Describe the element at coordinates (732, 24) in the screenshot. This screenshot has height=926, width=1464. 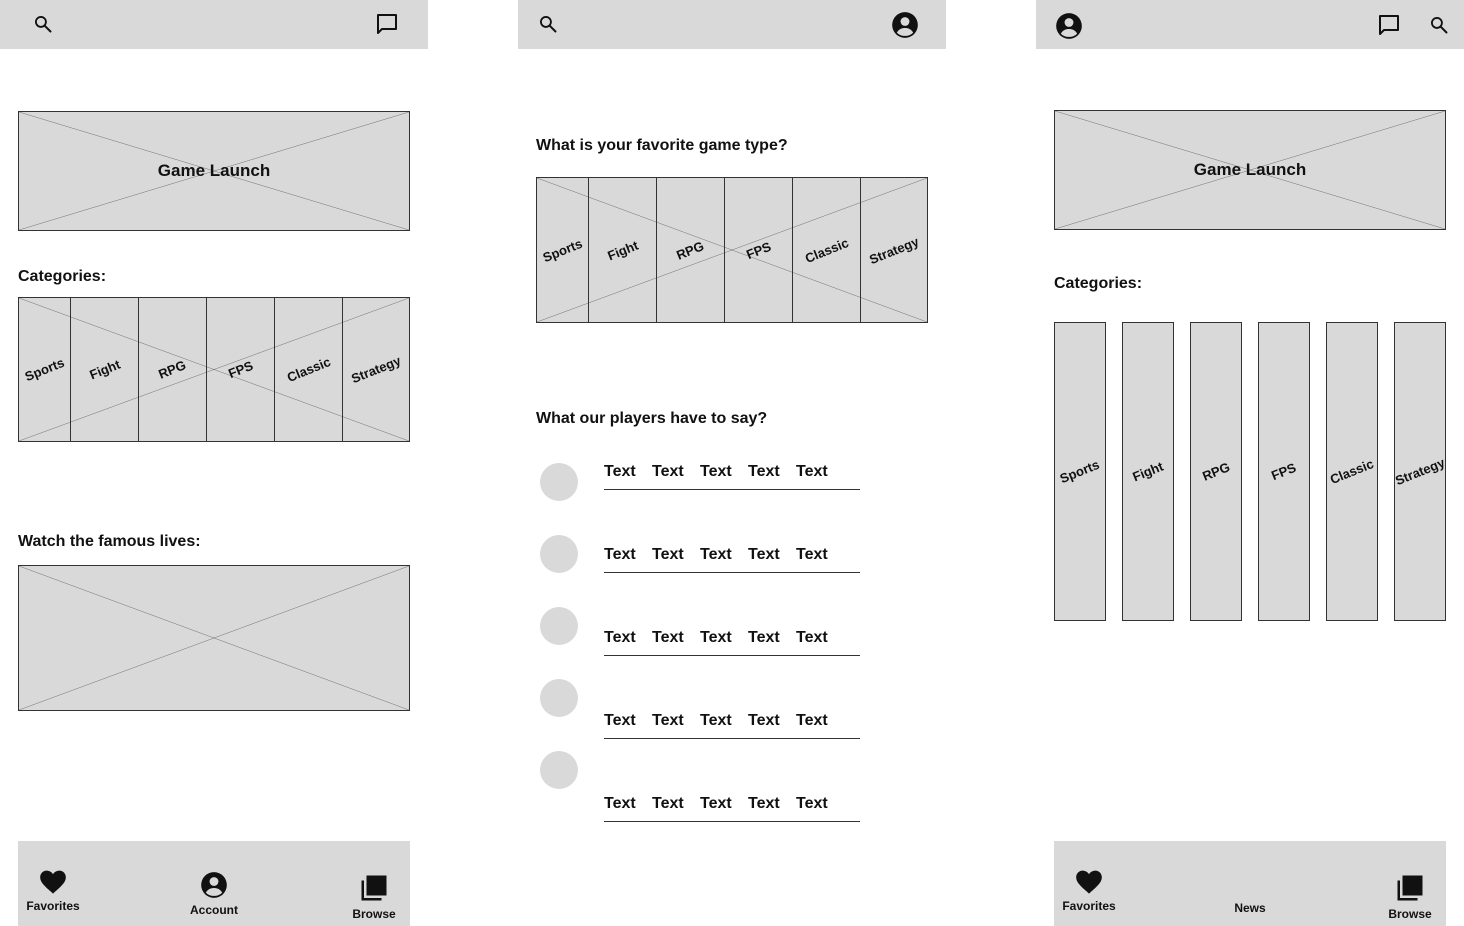
I see `survey-top-bar` at that location.